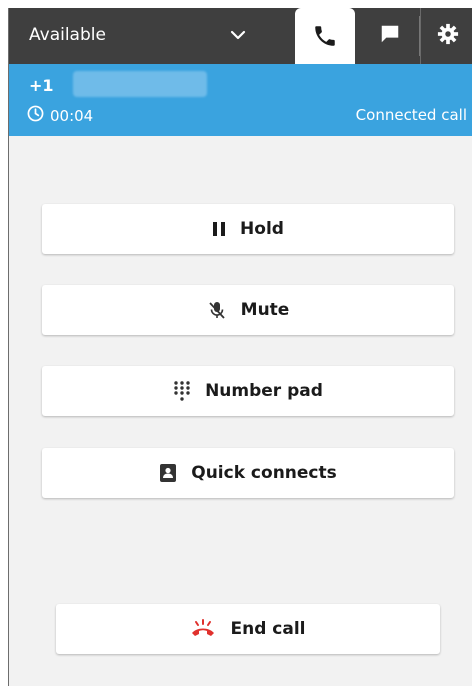 This screenshot has height=686, width=472. What do you see at coordinates (168, 473) in the screenshot?
I see `address-book-icon` at bounding box center [168, 473].